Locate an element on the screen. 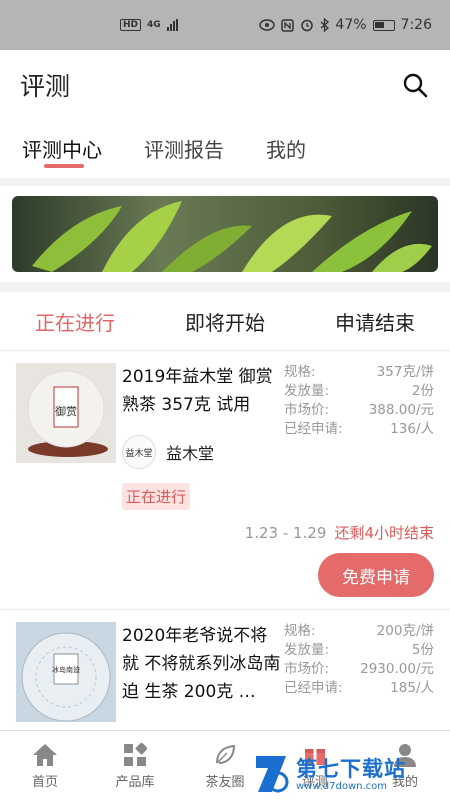  time-remaining: 还剩4小时结束 is located at coordinates (384, 533).